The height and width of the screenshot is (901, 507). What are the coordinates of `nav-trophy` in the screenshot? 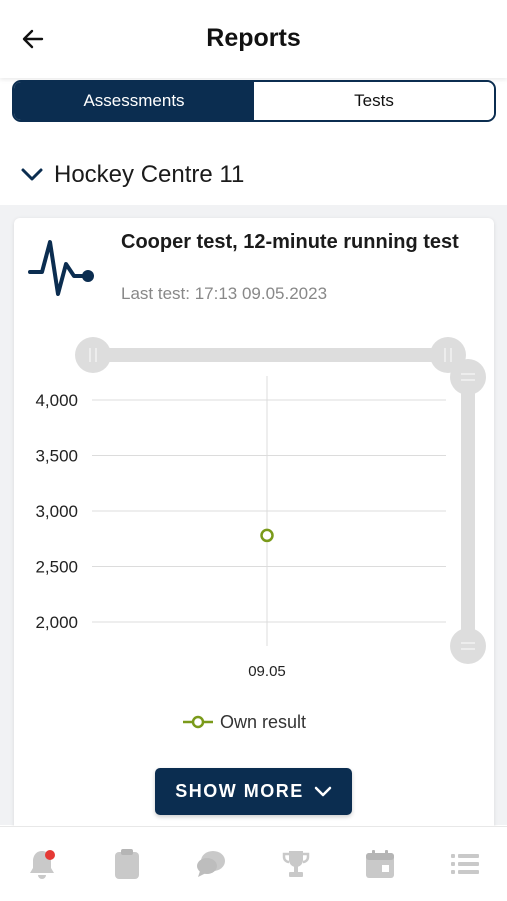 It's located at (296, 864).